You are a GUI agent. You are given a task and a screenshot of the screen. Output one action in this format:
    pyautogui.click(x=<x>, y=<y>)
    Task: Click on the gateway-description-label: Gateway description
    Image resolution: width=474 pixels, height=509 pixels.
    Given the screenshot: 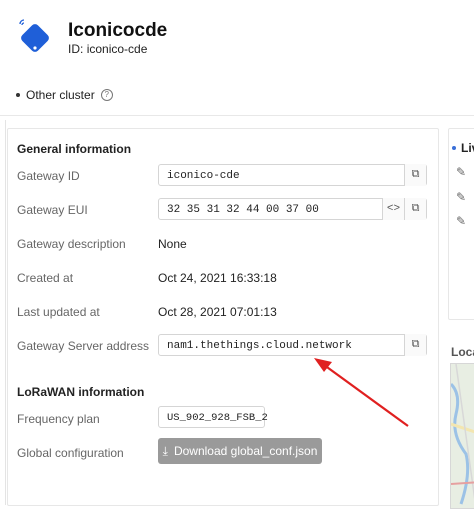 What is the action you would take?
    pyautogui.click(x=71, y=244)
    